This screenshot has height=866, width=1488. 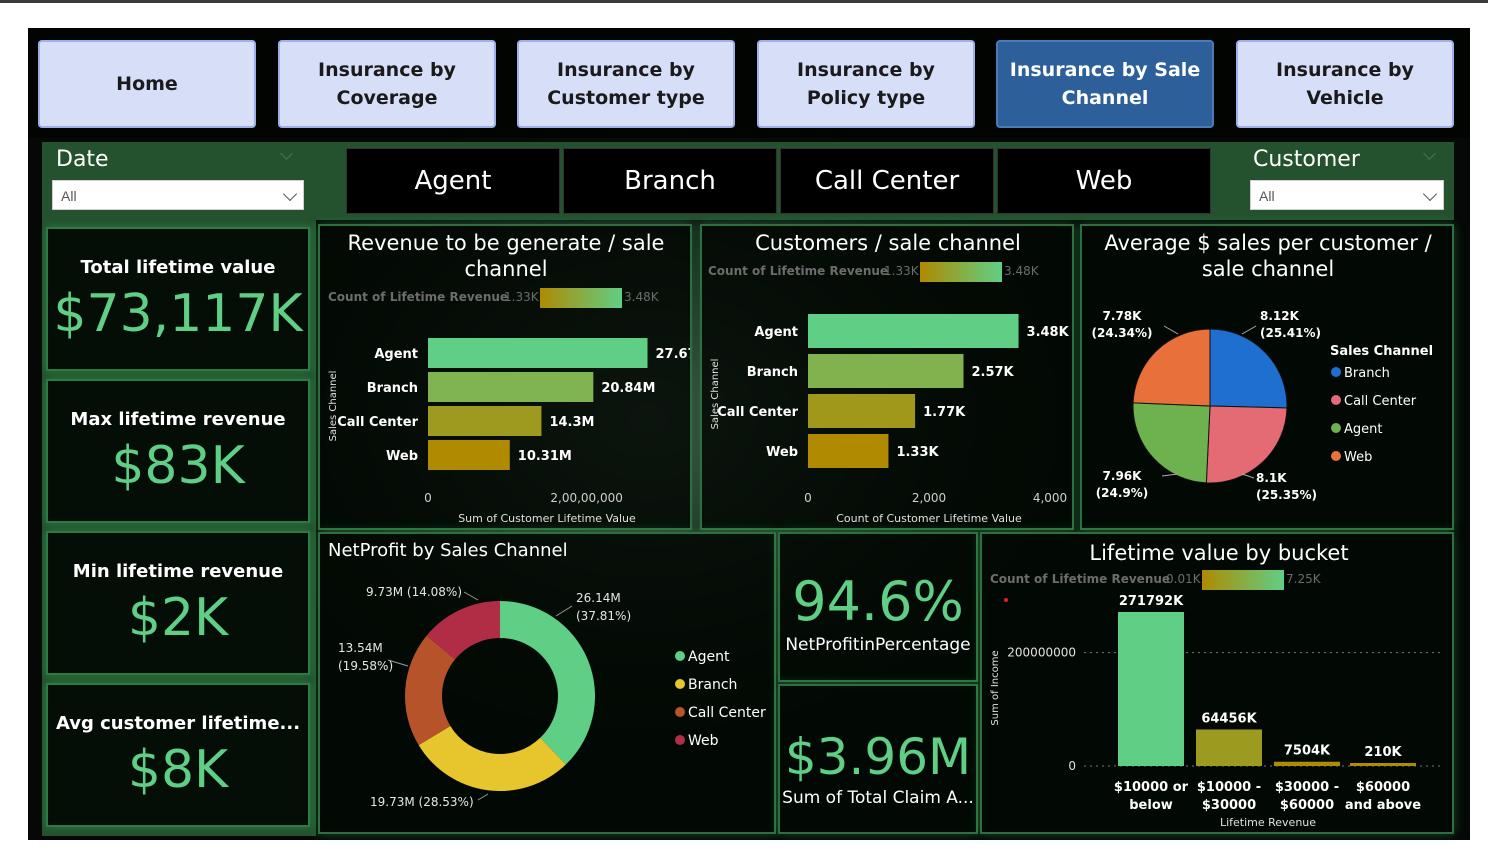 What do you see at coordinates (992, 372) in the screenshot?
I see `data-label: 2.57K` at bounding box center [992, 372].